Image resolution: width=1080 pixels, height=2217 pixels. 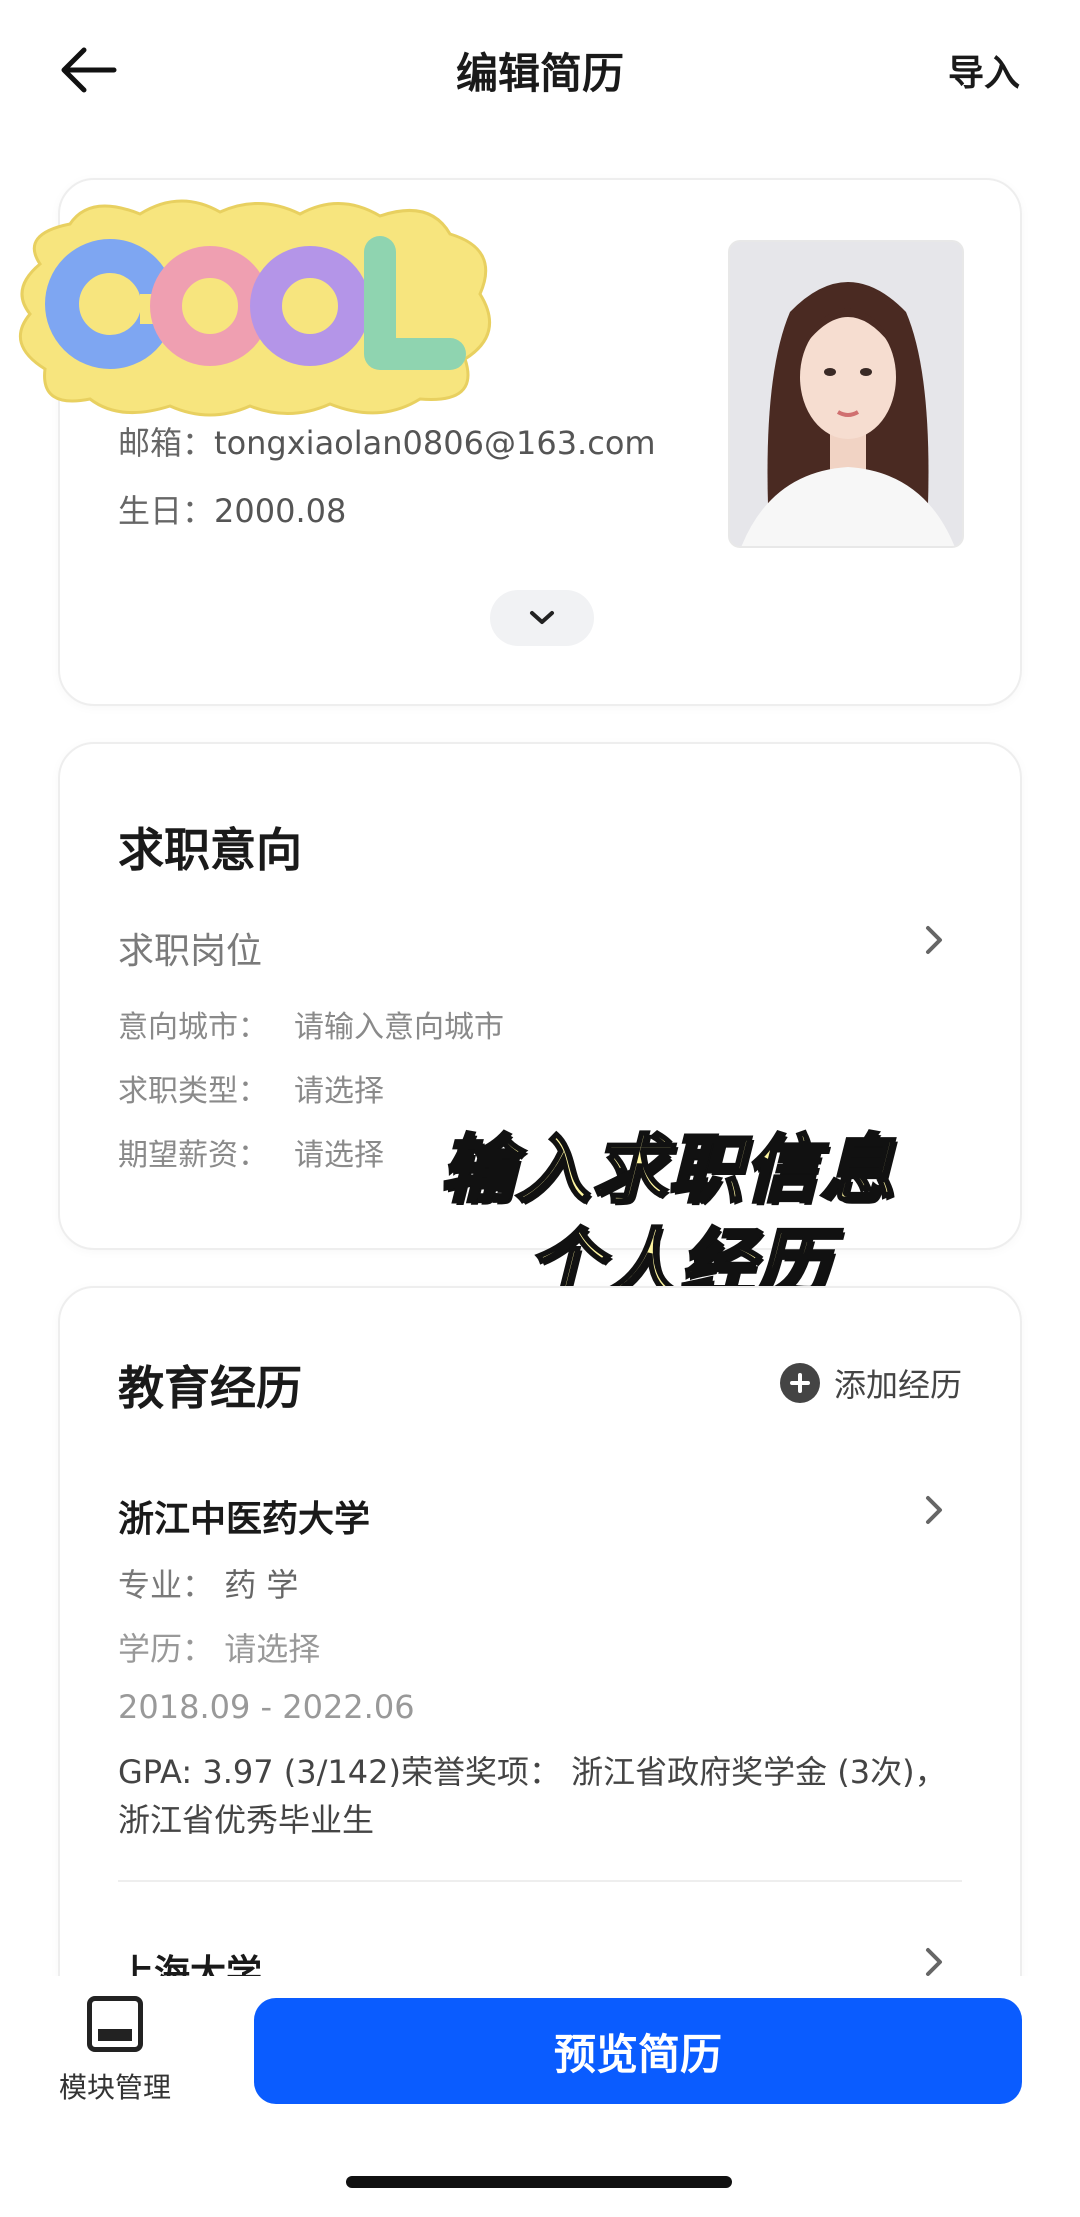 What do you see at coordinates (260, 309) in the screenshot?
I see `cool-sticker` at bounding box center [260, 309].